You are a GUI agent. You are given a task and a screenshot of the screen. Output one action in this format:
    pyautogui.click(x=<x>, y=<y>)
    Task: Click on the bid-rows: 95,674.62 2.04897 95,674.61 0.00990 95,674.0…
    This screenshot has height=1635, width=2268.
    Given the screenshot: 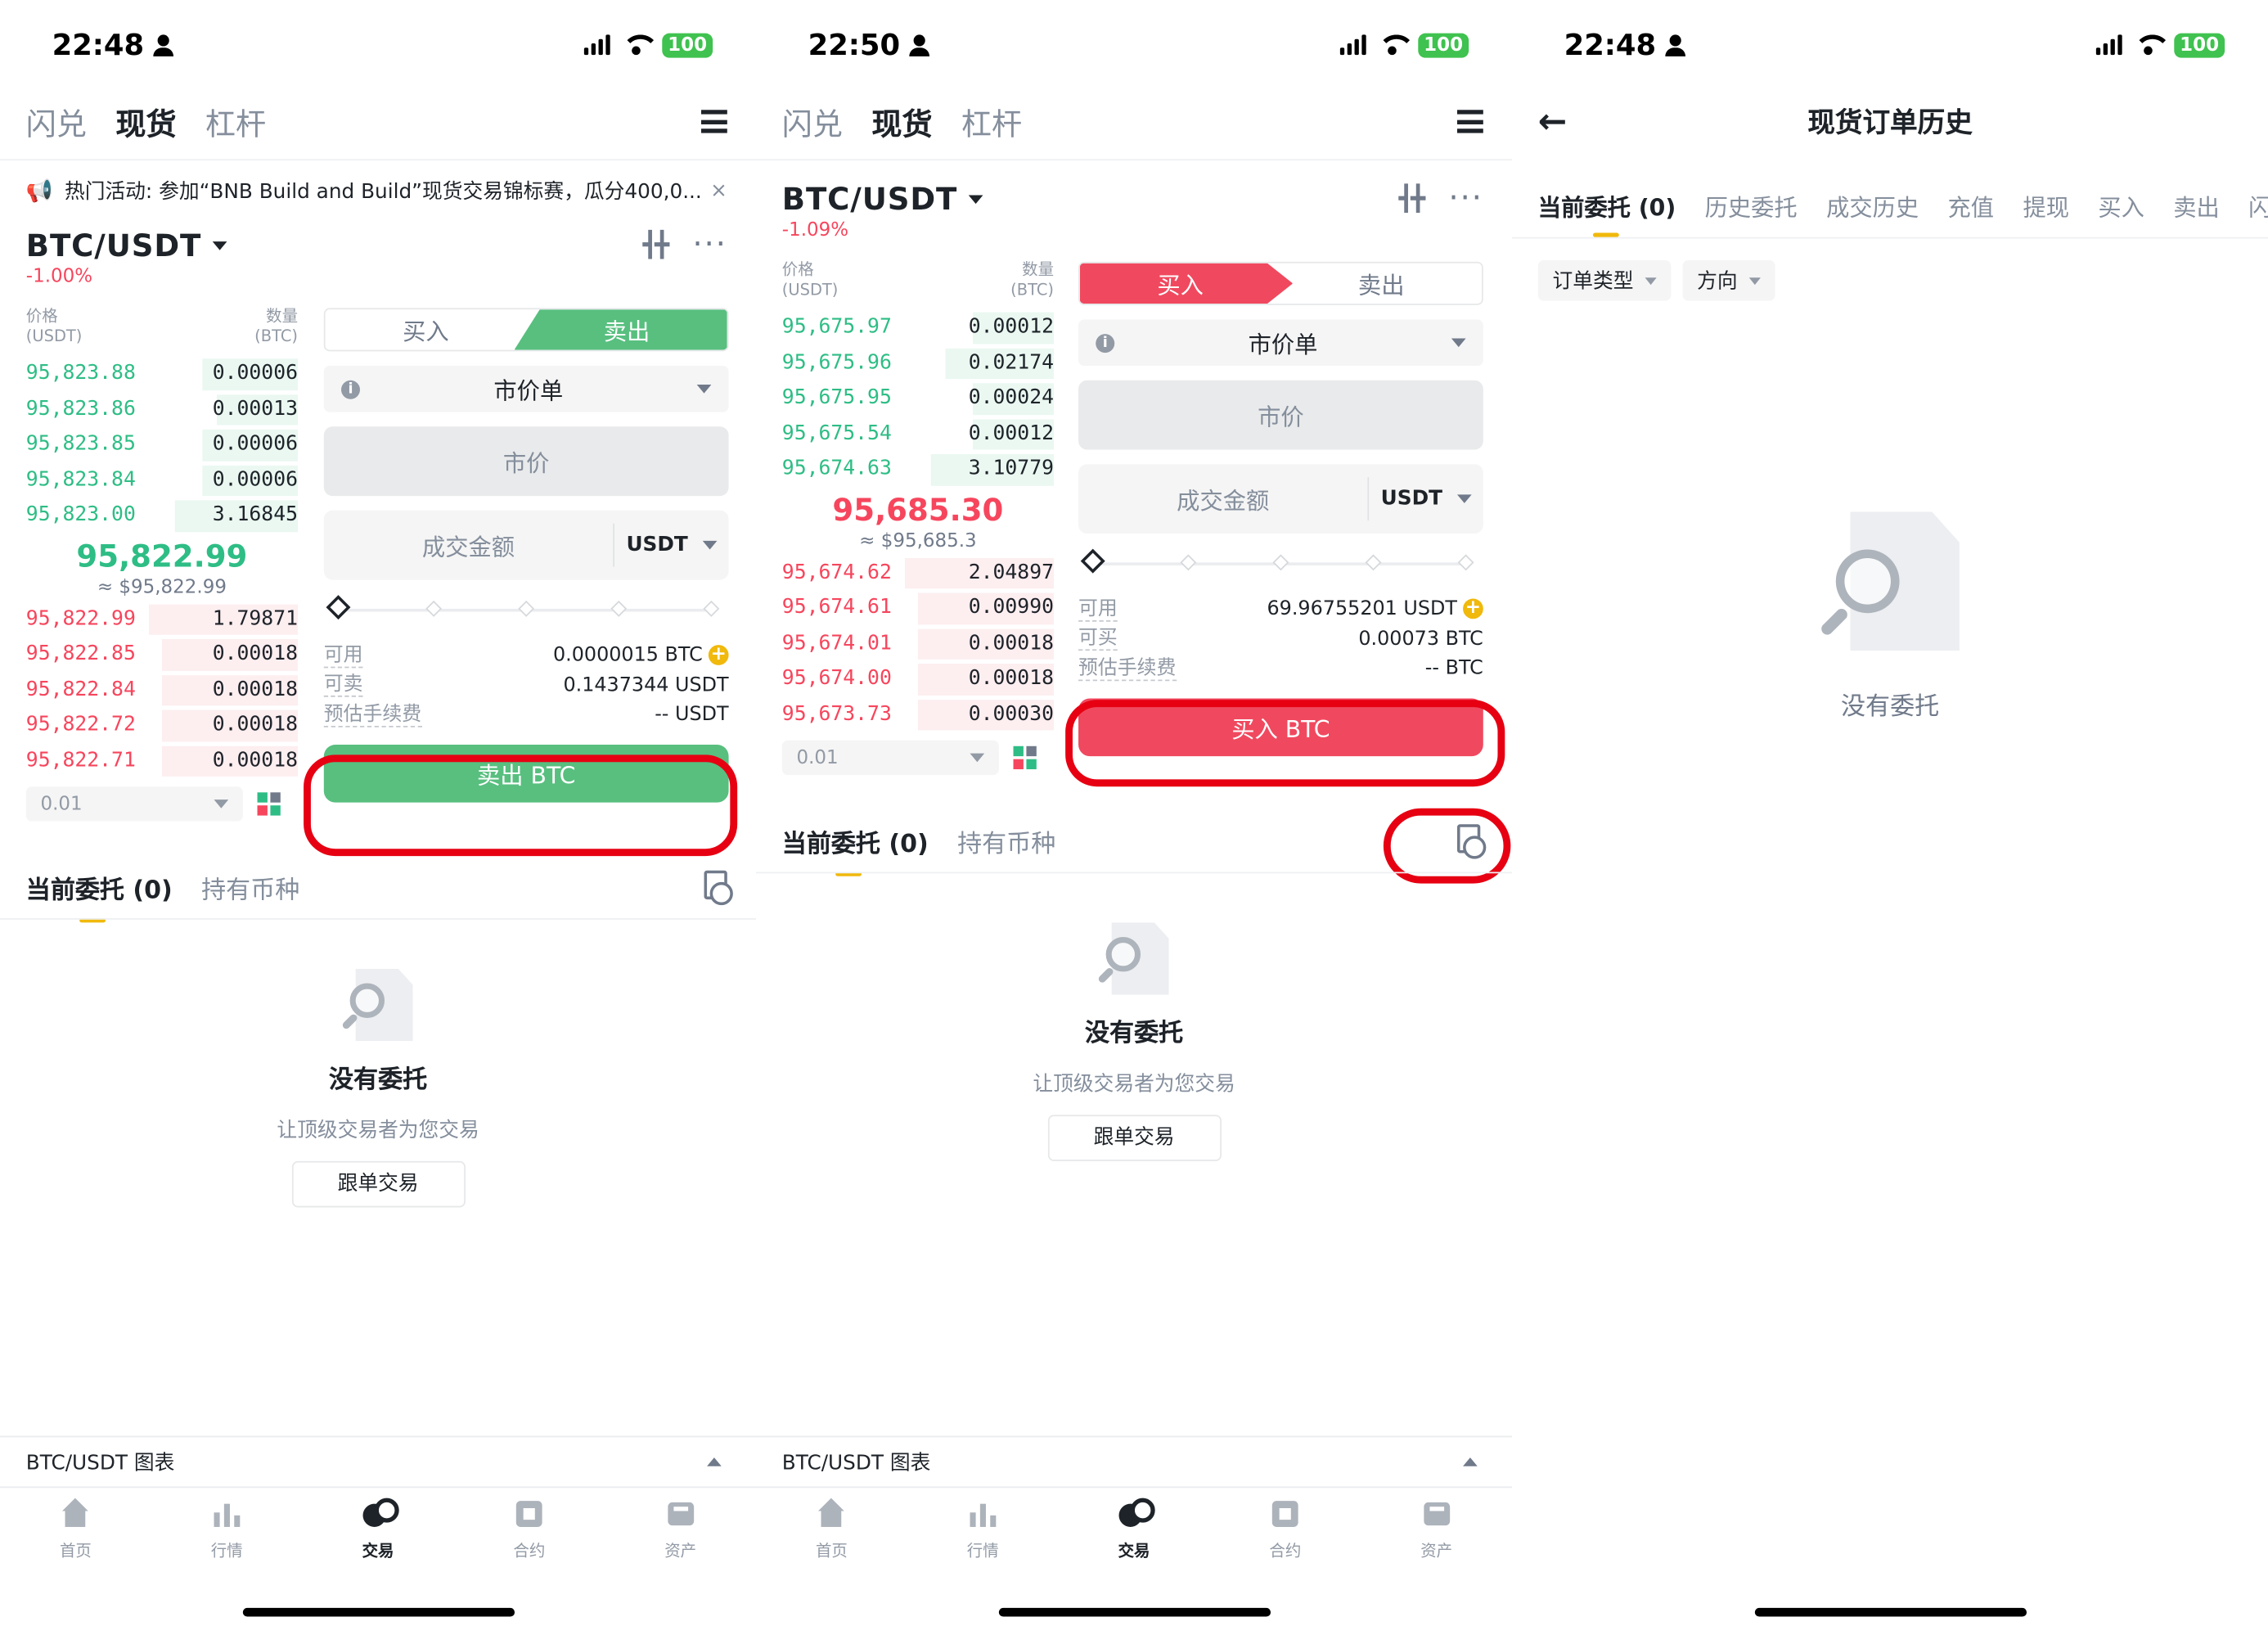 What is the action you would take?
    pyautogui.click(x=919, y=643)
    